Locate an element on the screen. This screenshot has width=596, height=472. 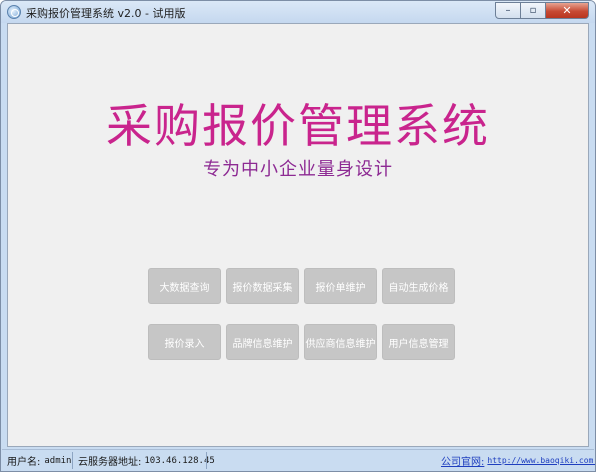
maximize-icon: ▫ is located at coordinates (533, 10).